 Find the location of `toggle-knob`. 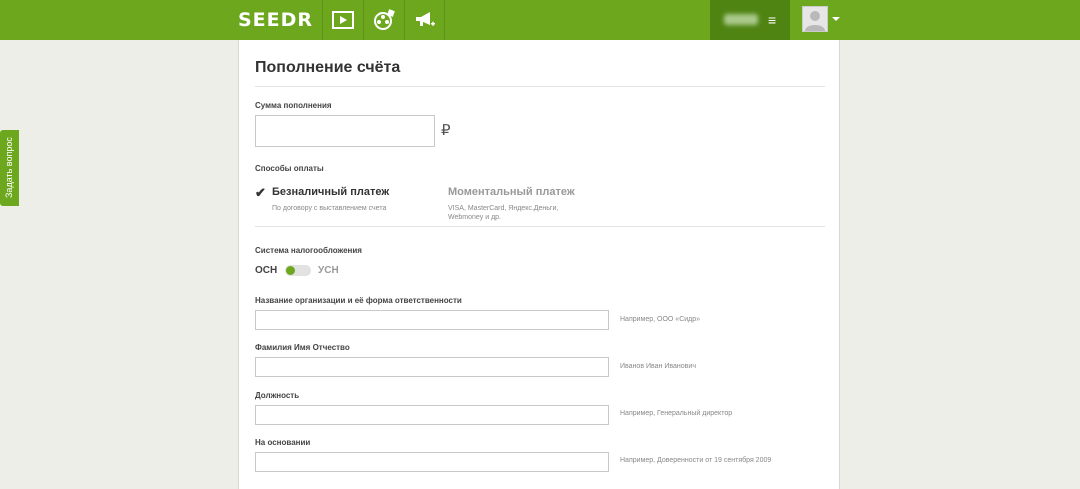

toggle-knob is located at coordinates (290, 270).